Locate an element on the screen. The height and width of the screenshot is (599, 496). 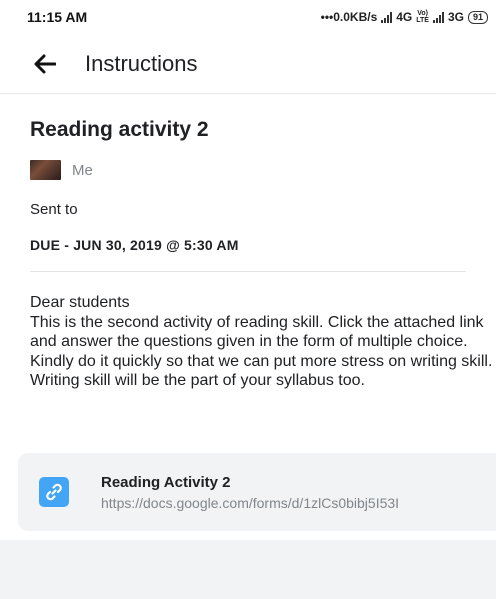
back-button is located at coordinates (45, 64).